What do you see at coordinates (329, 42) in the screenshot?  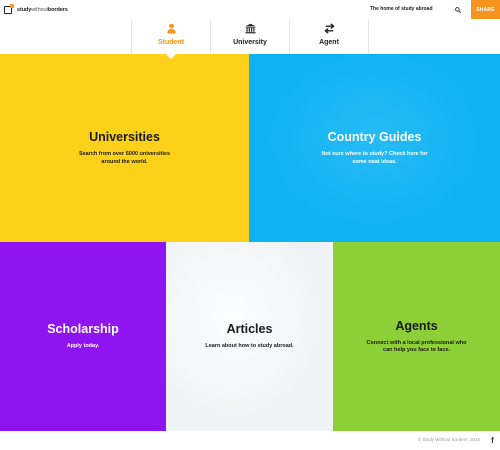 I see `tab-label: Agent` at bounding box center [329, 42].